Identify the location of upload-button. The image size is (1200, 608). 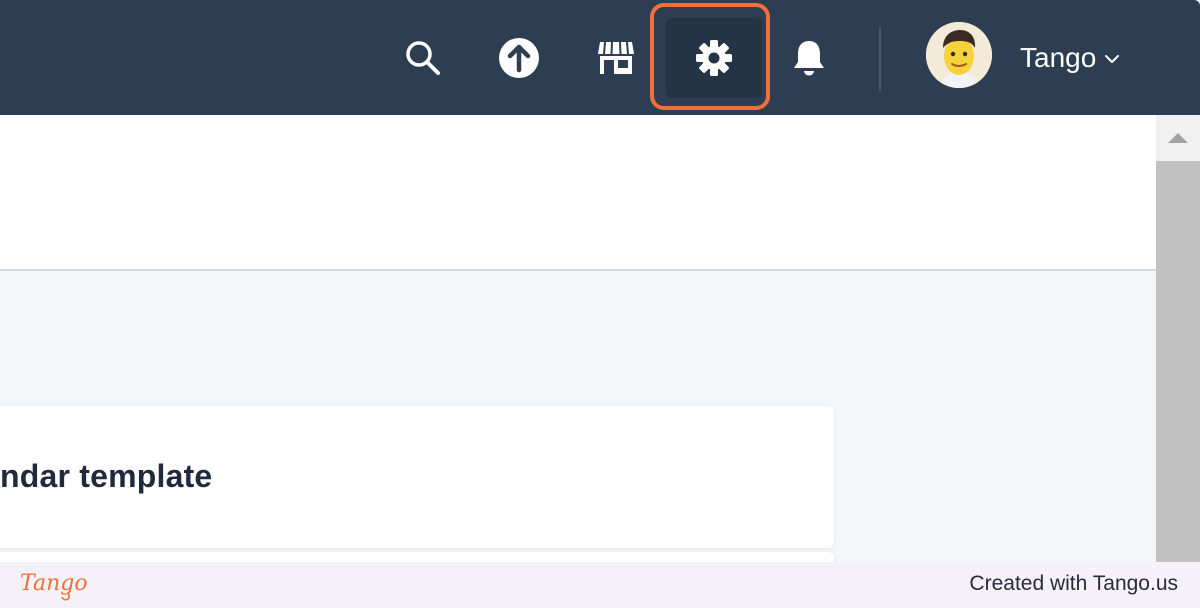
(519, 58).